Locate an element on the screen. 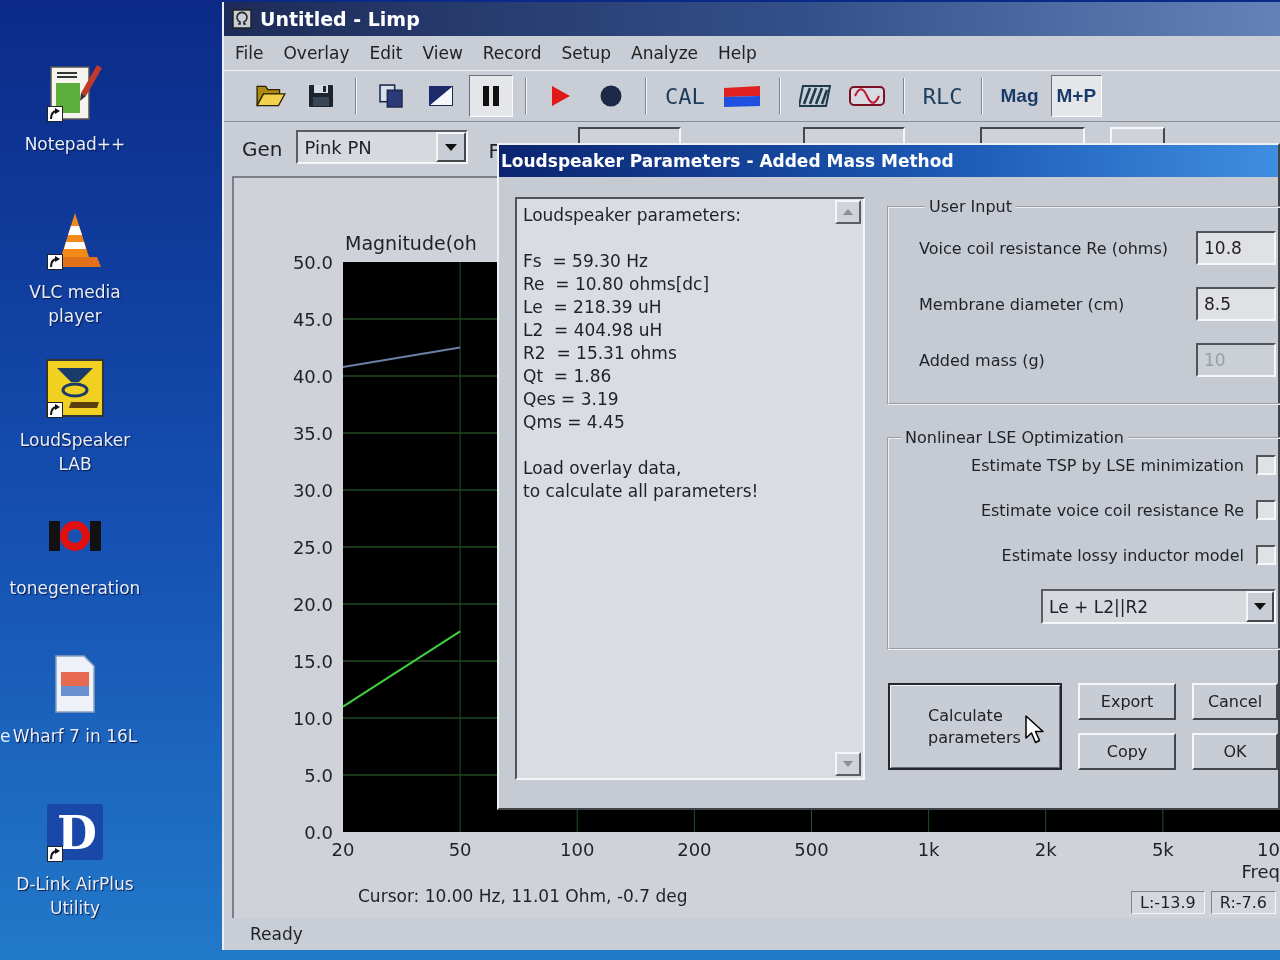  speaker-icon is located at coordinates (75, 388).